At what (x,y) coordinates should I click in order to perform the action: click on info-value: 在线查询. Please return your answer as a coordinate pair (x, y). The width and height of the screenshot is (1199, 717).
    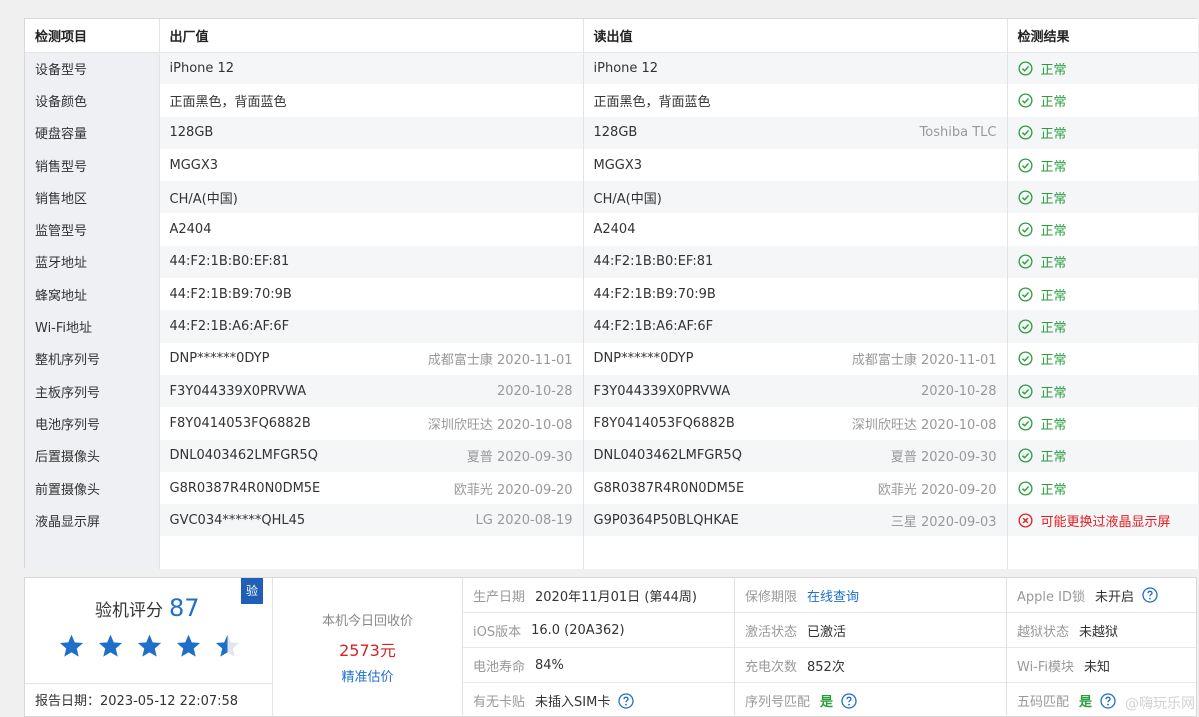
    Looking at the image, I should click on (833, 595).